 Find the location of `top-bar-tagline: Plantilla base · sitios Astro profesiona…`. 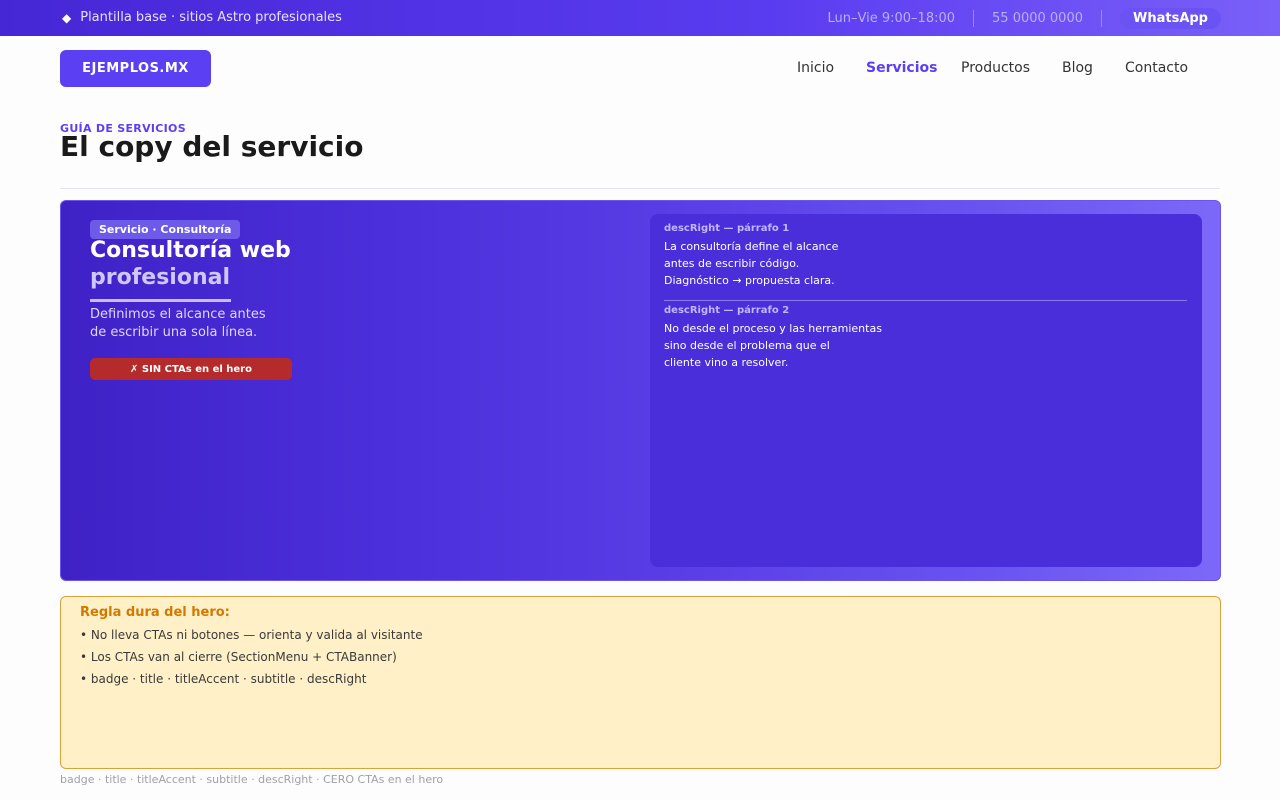

top-bar-tagline: Plantilla base · sitios Astro profesiona… is located at coordinates (211, 17).